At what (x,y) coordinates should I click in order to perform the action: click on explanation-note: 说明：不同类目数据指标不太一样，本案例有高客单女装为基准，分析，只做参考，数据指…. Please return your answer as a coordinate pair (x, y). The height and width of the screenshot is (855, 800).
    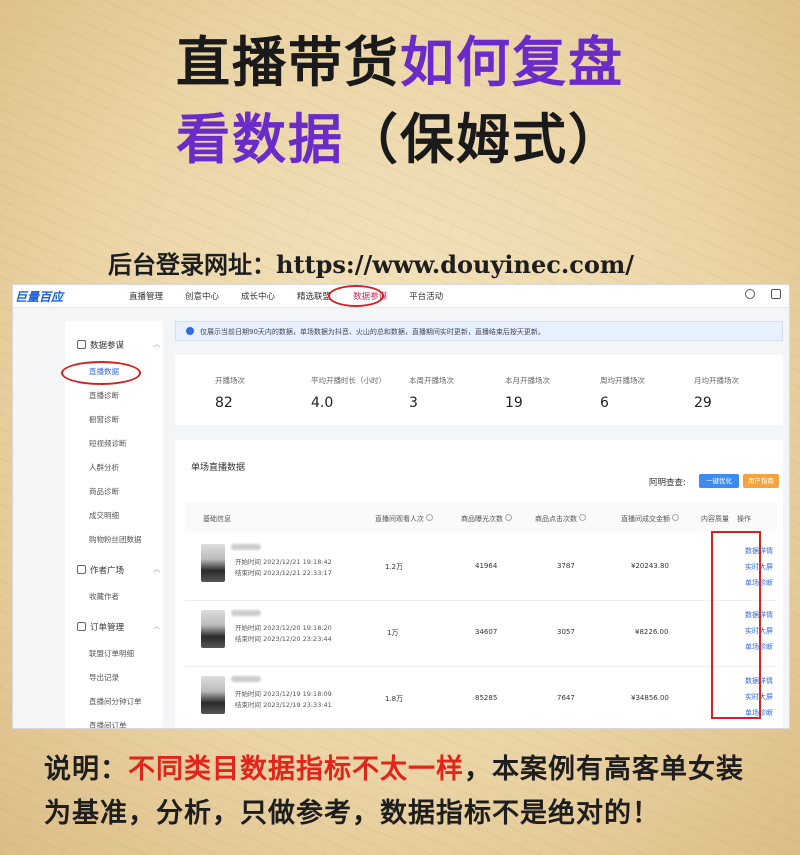
    Looking at the image, I should click on (404, 792).